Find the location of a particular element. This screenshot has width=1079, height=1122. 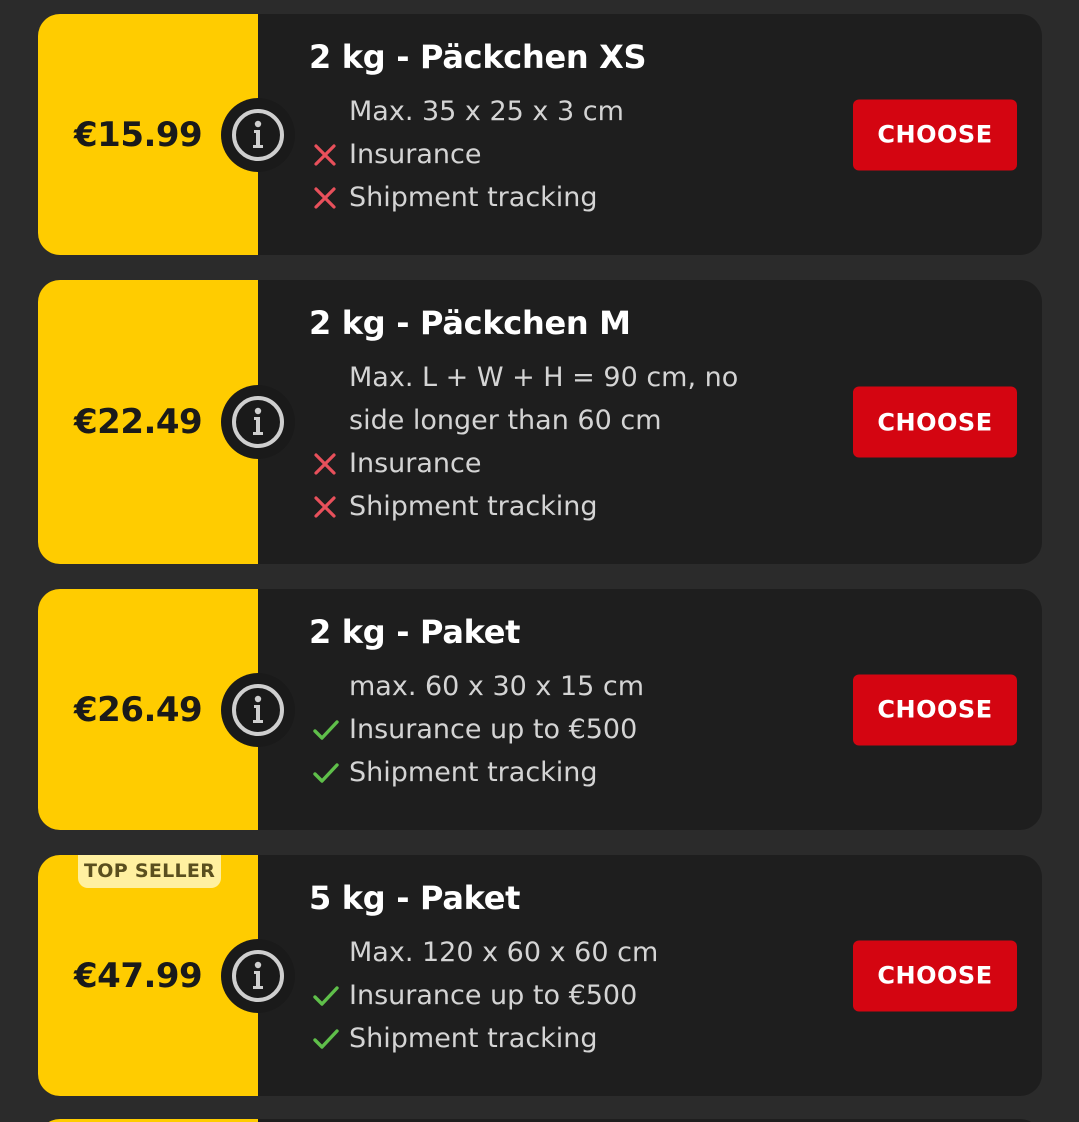

price-label: €47.99 is located at coordinates (138, 975).